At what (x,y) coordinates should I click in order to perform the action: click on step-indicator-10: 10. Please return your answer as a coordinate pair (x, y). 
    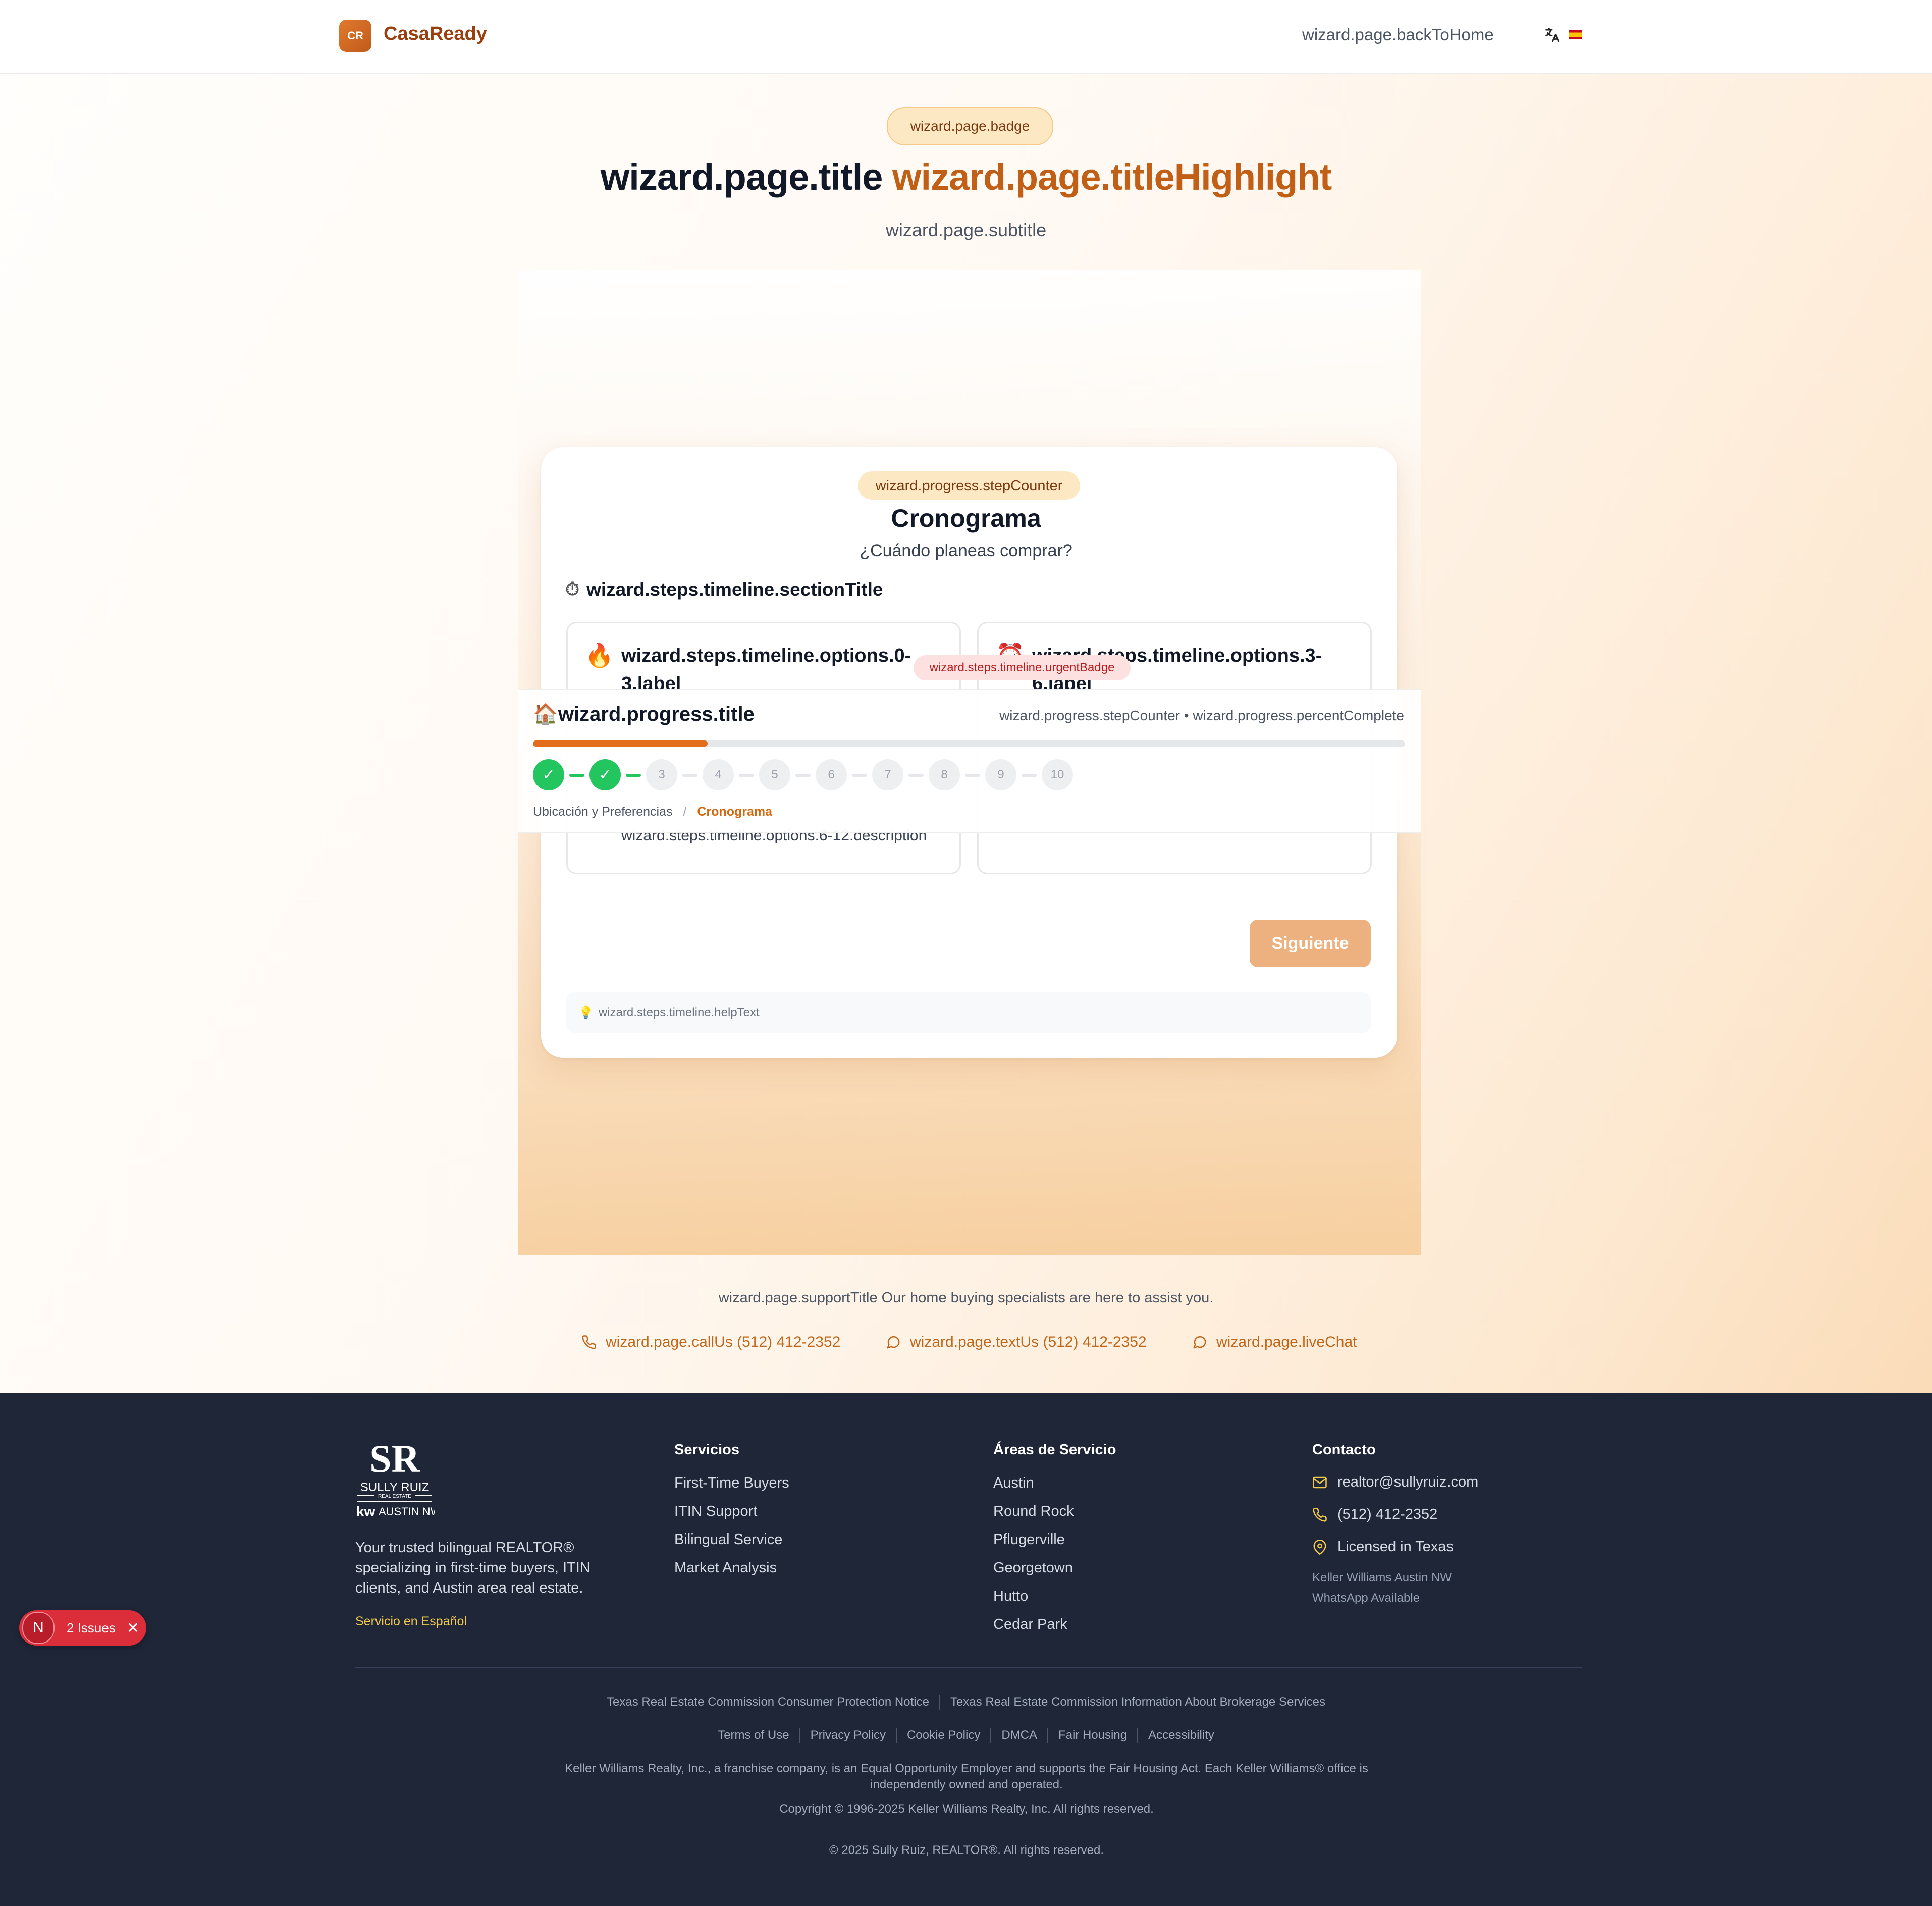
    Looking at the image, I should click on (1057, 774).